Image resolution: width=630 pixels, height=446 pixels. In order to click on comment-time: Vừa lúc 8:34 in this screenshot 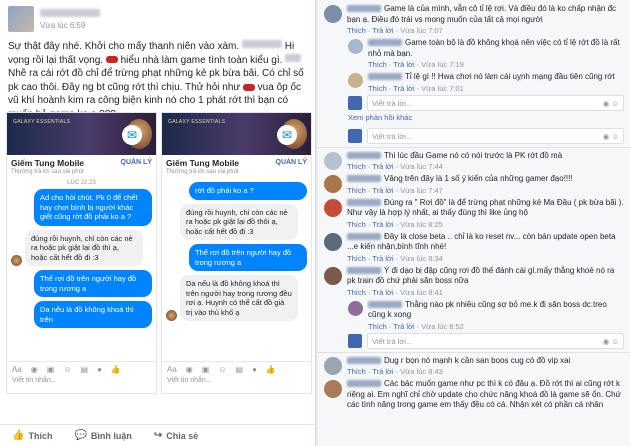, I will do `click(421, 258)`.